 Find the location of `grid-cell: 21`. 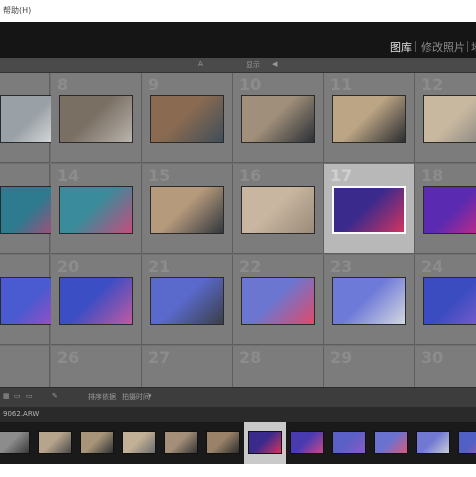

grid-cell: 21 is located at coordinates (187, 300).